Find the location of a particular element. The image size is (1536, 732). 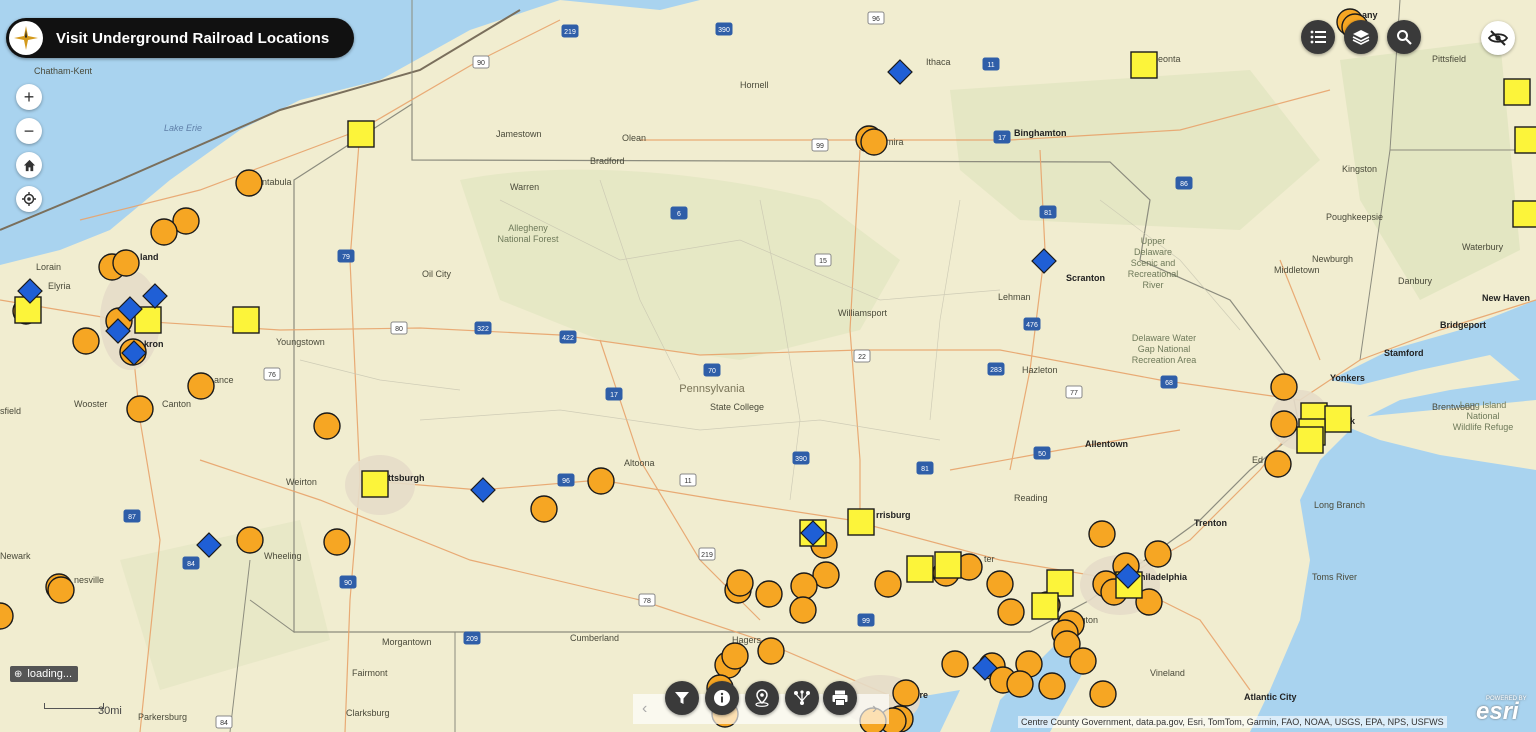

city-label: Elyria is located at coordinates (59, 286).